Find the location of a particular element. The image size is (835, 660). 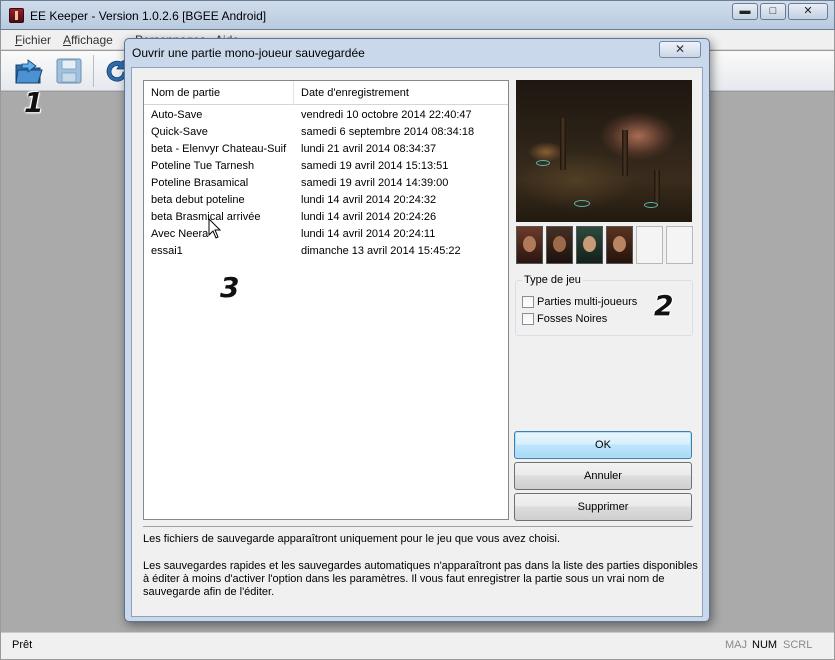

minimize-button: ▬ is located at coordinates (745, 11).